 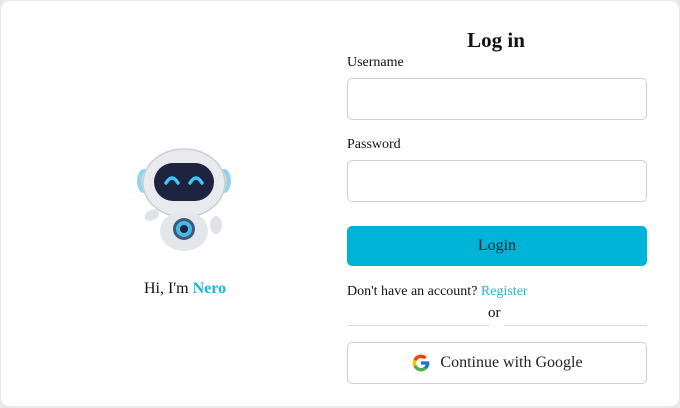 I want to click on or-separator: or, so click(x=494, y=313).